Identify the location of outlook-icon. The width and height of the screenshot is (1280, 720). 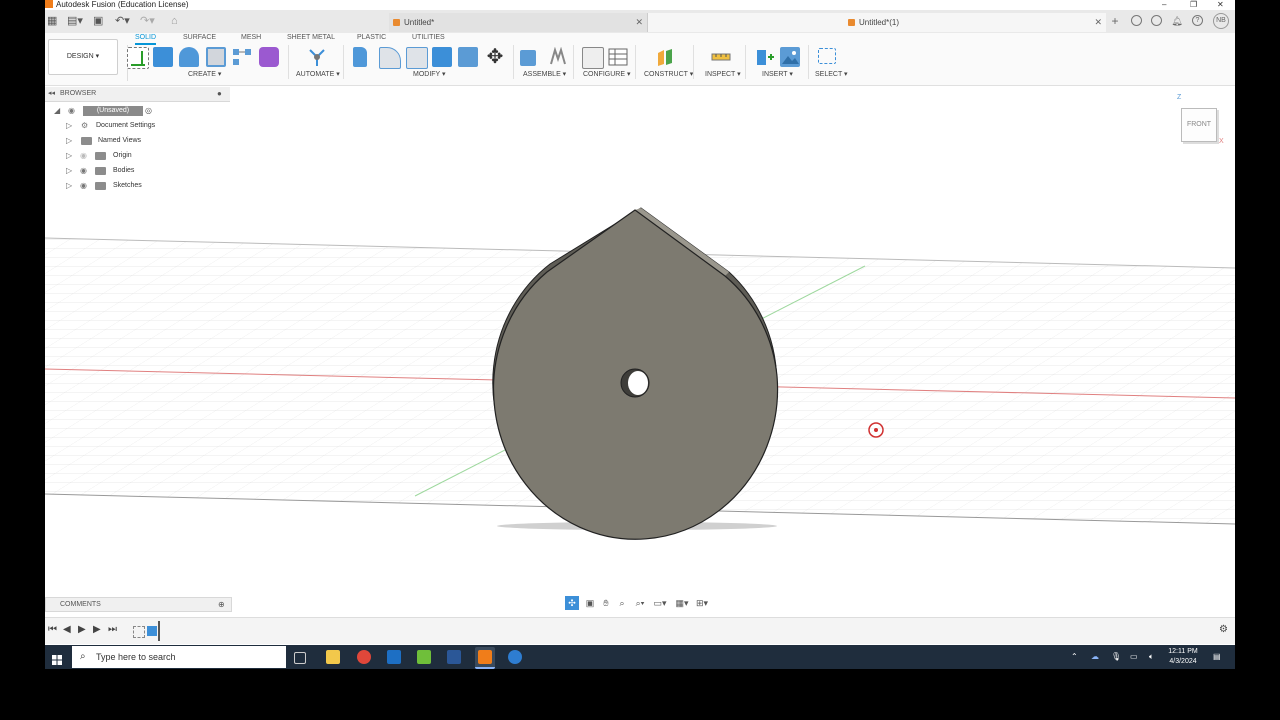
(394, 657).